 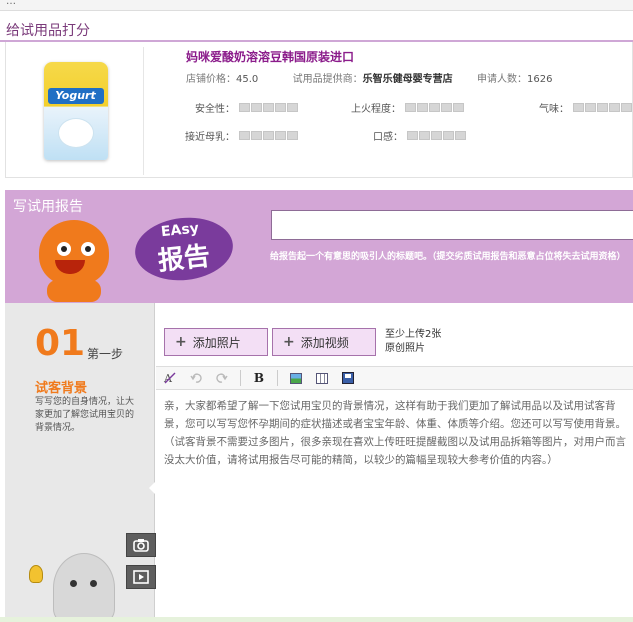 What do you see at coordinates (413, 342) in the screenshot?
I see `upload-note: 至少上传2张 原创照片` at bounding box center [413, 342].